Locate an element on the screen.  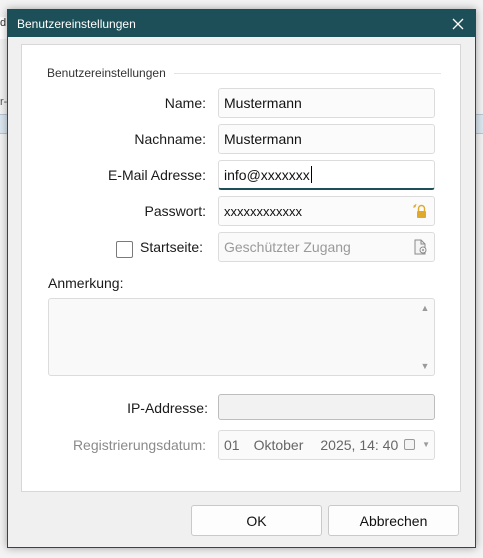
startseite-placeholder: Geschützter Zugang is located at coordinates (287, 247).